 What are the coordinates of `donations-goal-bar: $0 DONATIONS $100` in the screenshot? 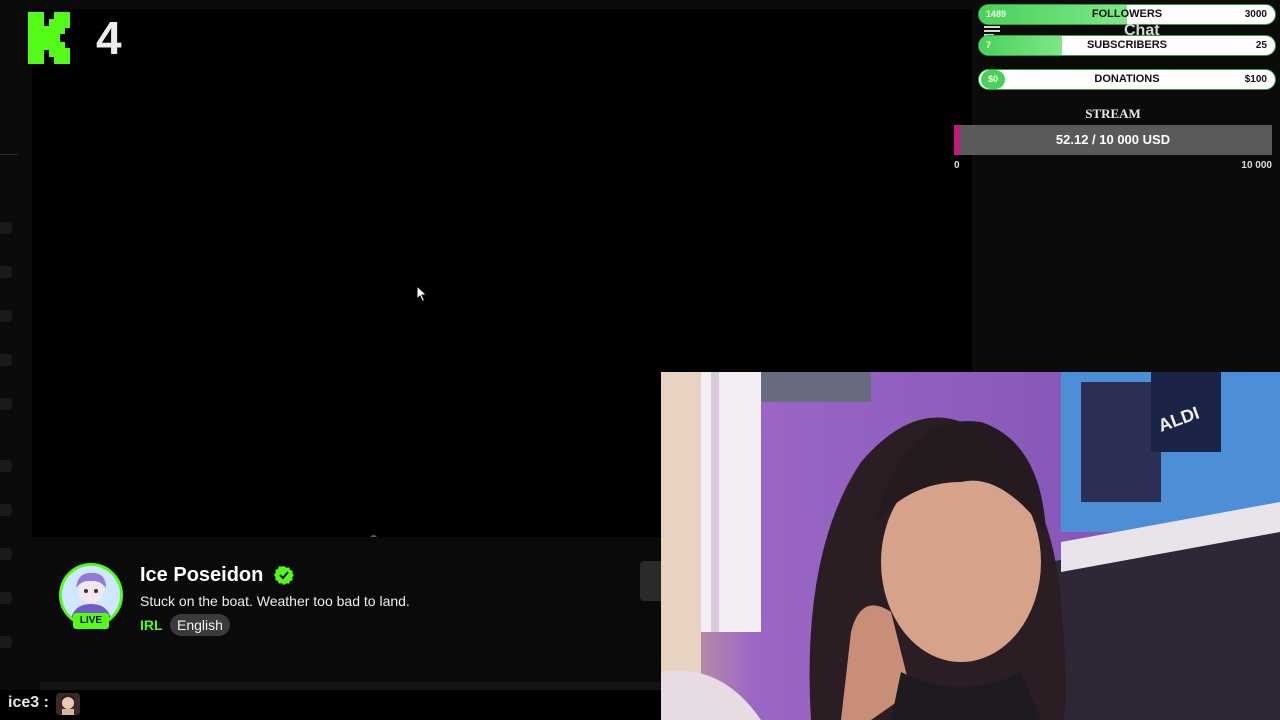 It's located at (1127, 79).